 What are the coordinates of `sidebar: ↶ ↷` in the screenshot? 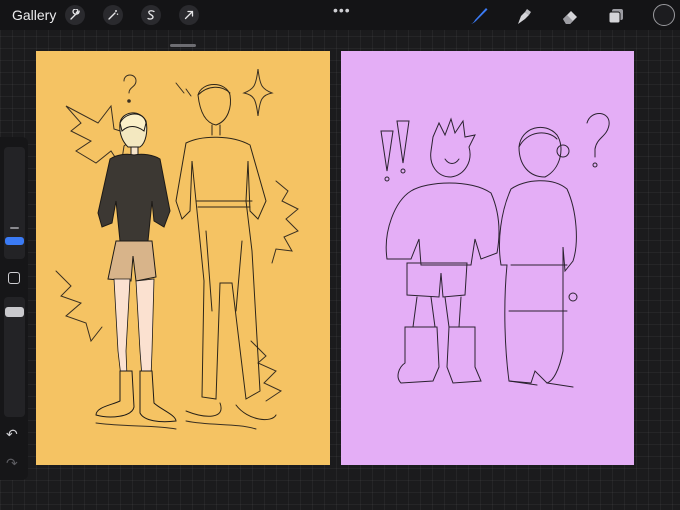 It's located at (14, 308).